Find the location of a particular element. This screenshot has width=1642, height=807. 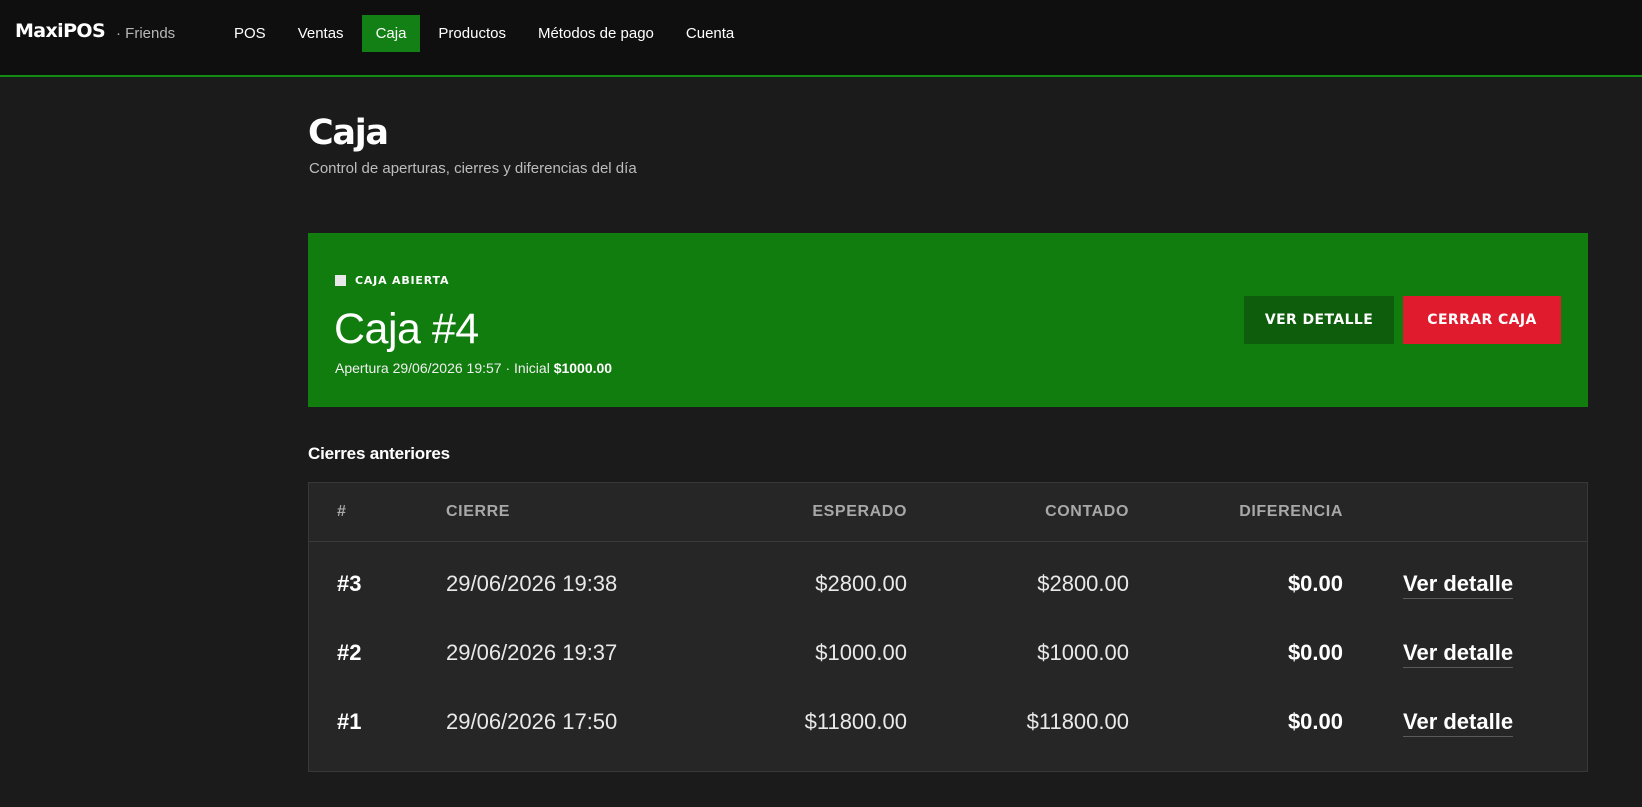

nav-item-caja: Caja is located at coordinates (391, 33).